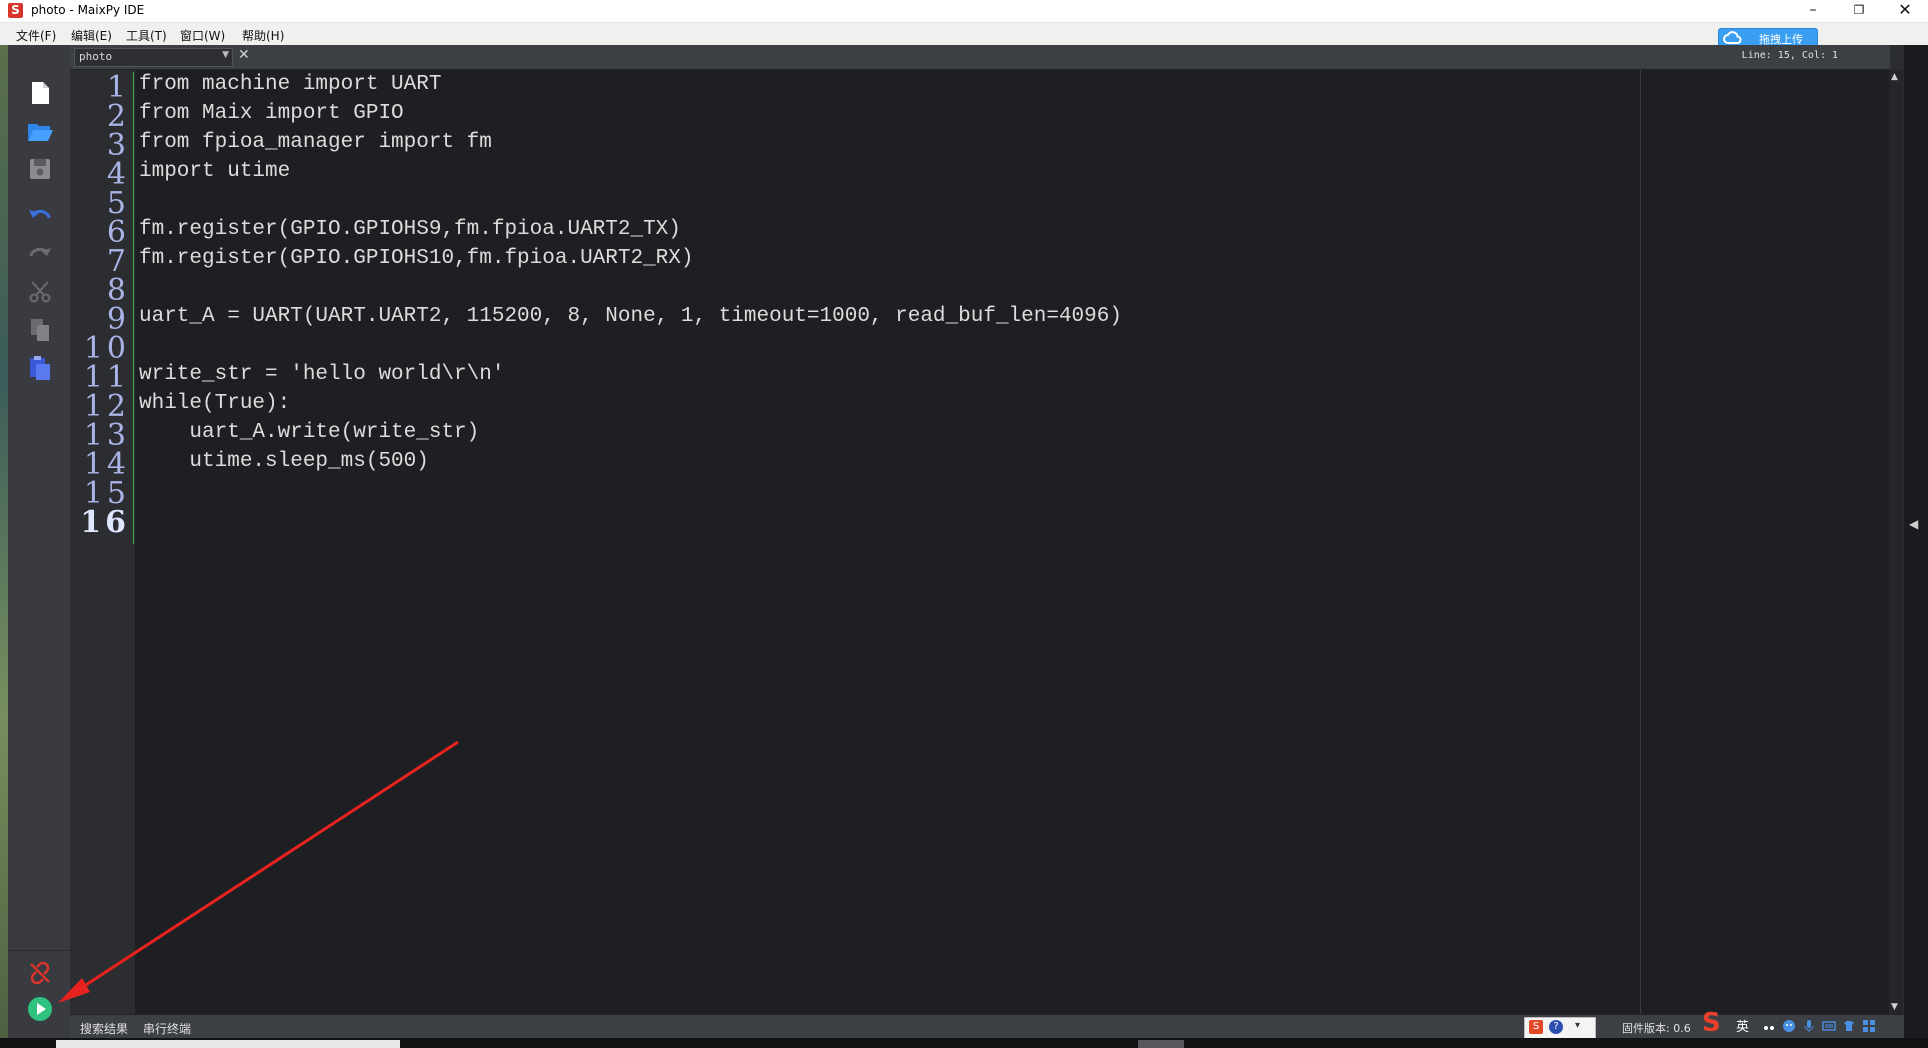 Image resolution: width=1928 pixels, height=1048 pixels. What do you see at coordinates (102, 542) in the screenshot?
I see `line-number-gutter: 1 2 3 4 5 6 7 8 9 10 11 12 13 14 15 16` at bounding box center [102, 542].